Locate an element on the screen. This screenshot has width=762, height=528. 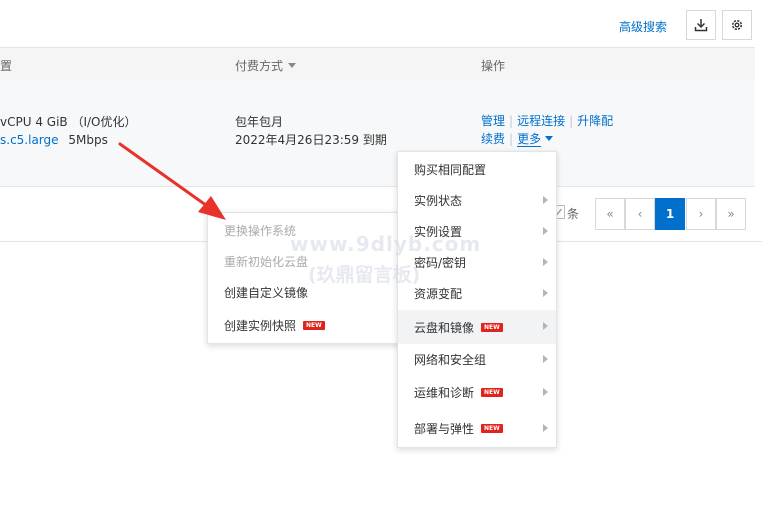
ops-line-2: 续费 | 更多 is located at coordinates (517, 139).